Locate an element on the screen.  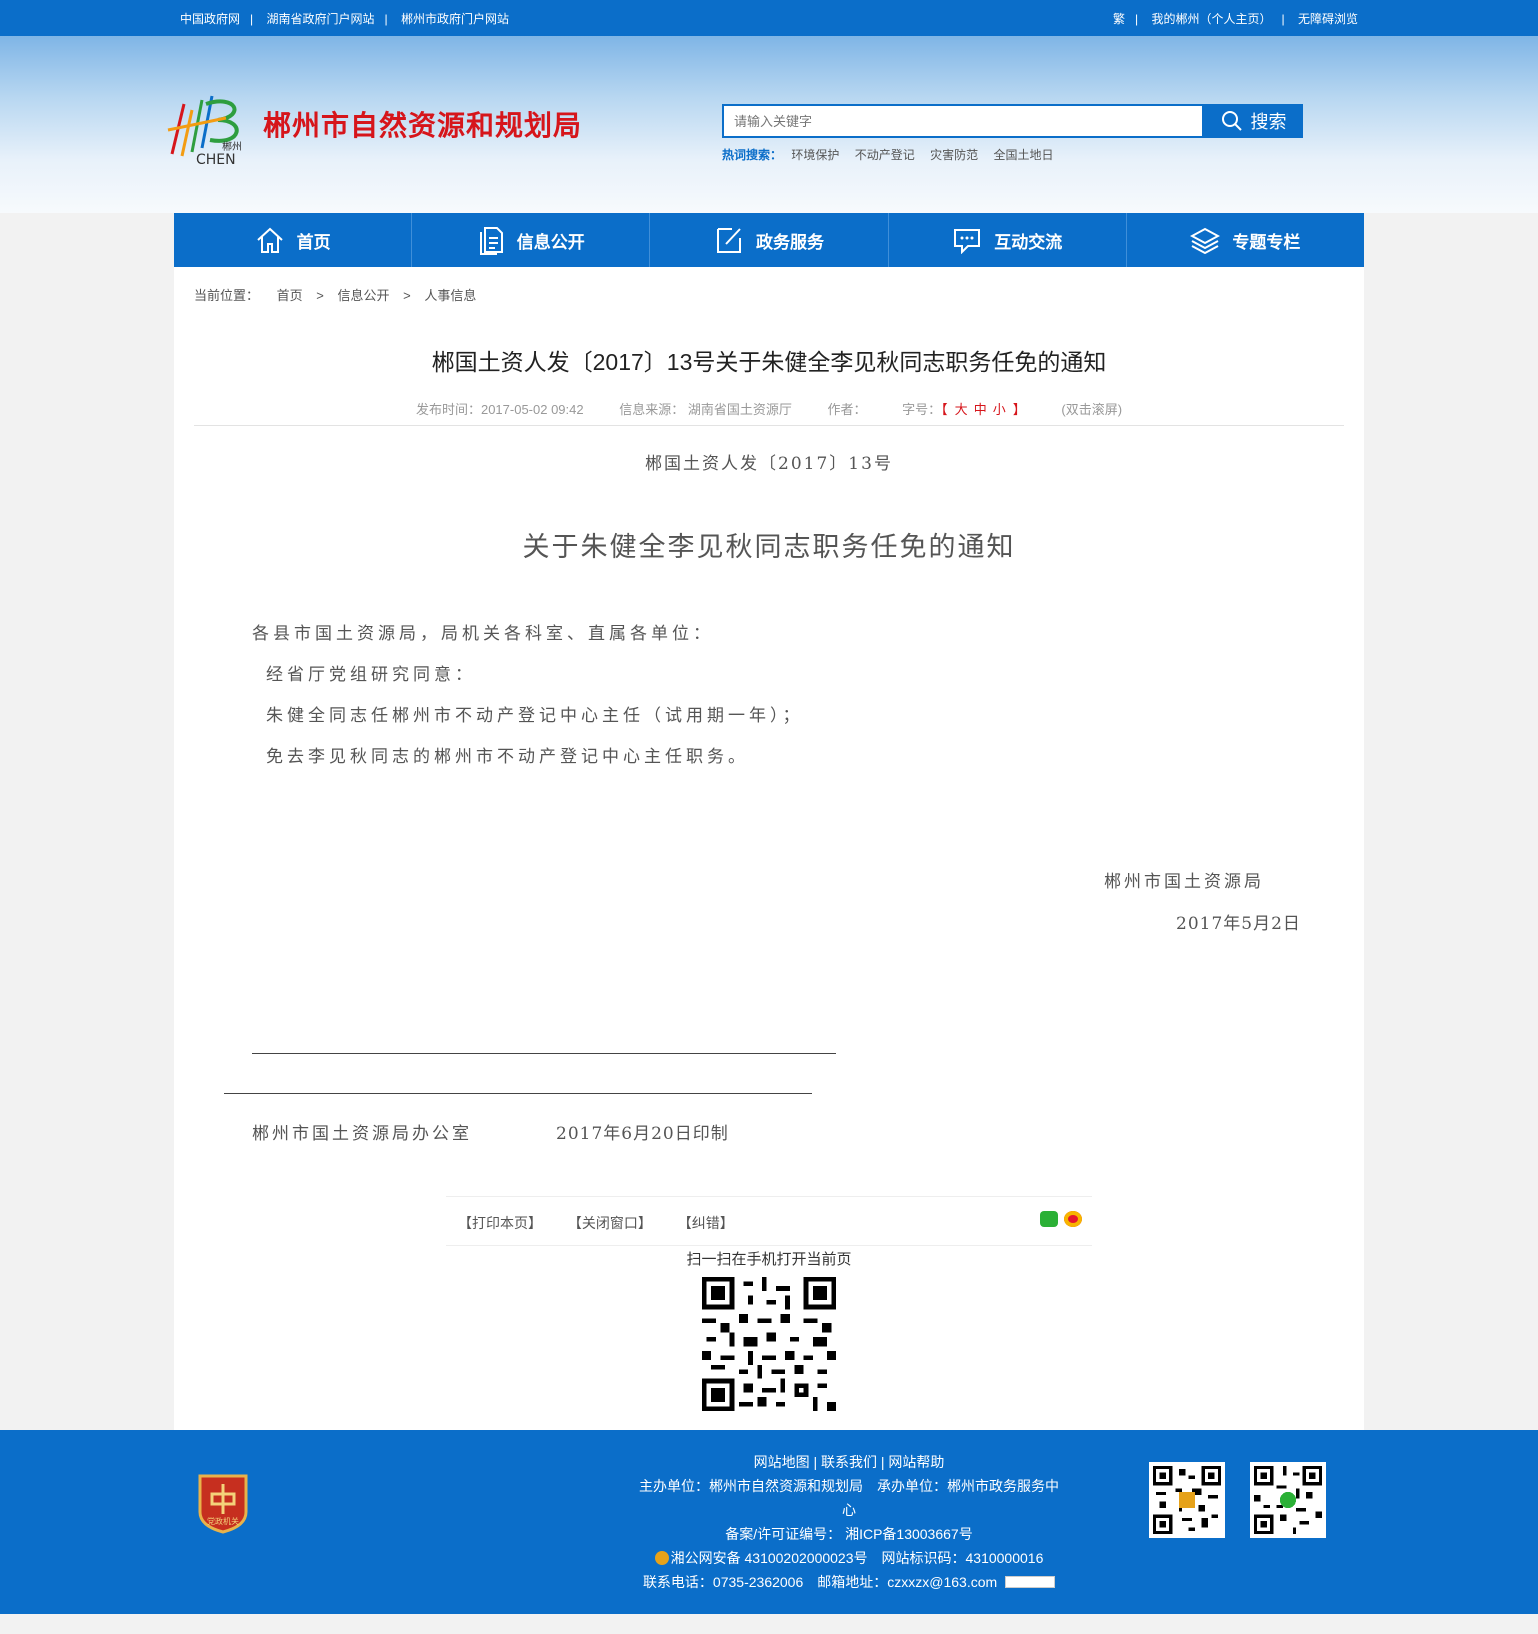
top-right-links: 繁 | 我的郴州（个人主页） | 无障碍浏览 is located at coordinates (1235, 18).